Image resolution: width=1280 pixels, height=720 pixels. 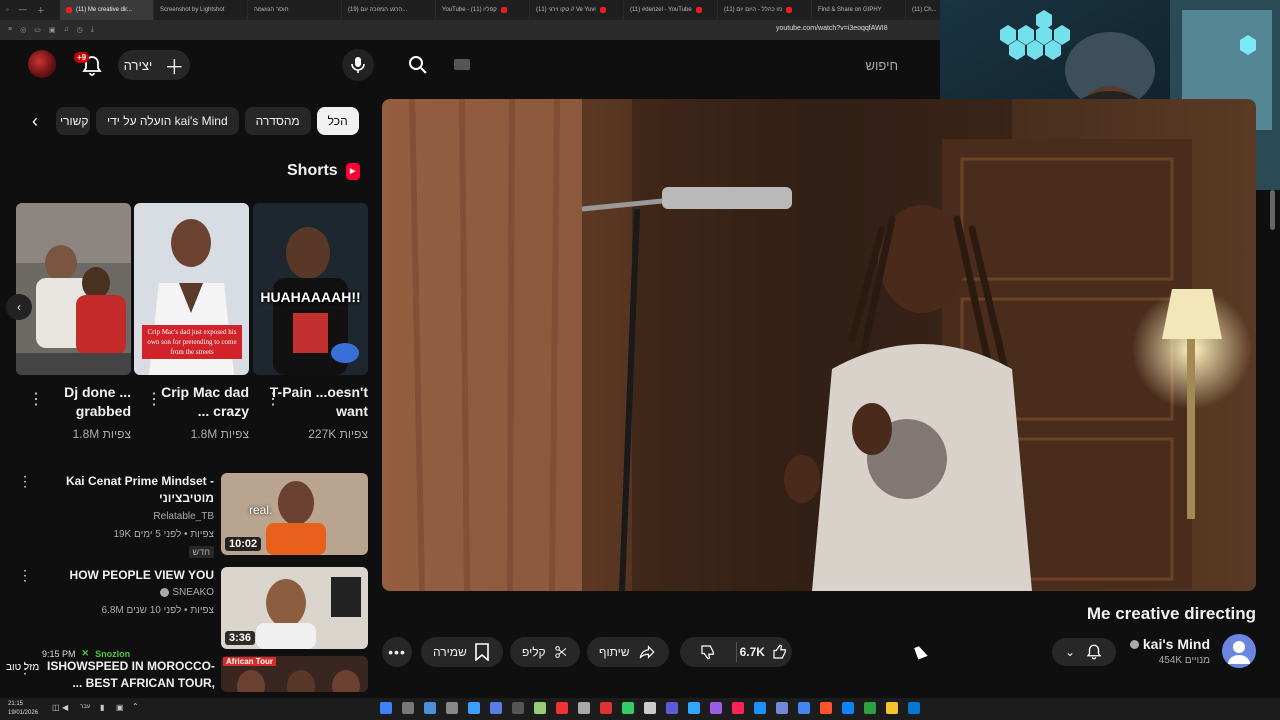 What do you see at coordinates (462, 64) in the screenshot?
I see `keyboard-icon` at bounding box center [462, 64].